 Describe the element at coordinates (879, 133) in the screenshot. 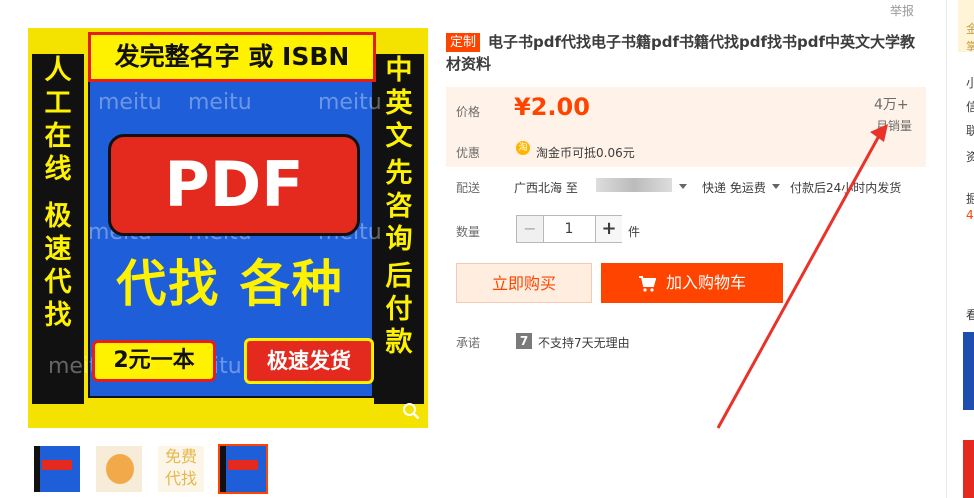

I see `annotation-arrow-head` at that location.